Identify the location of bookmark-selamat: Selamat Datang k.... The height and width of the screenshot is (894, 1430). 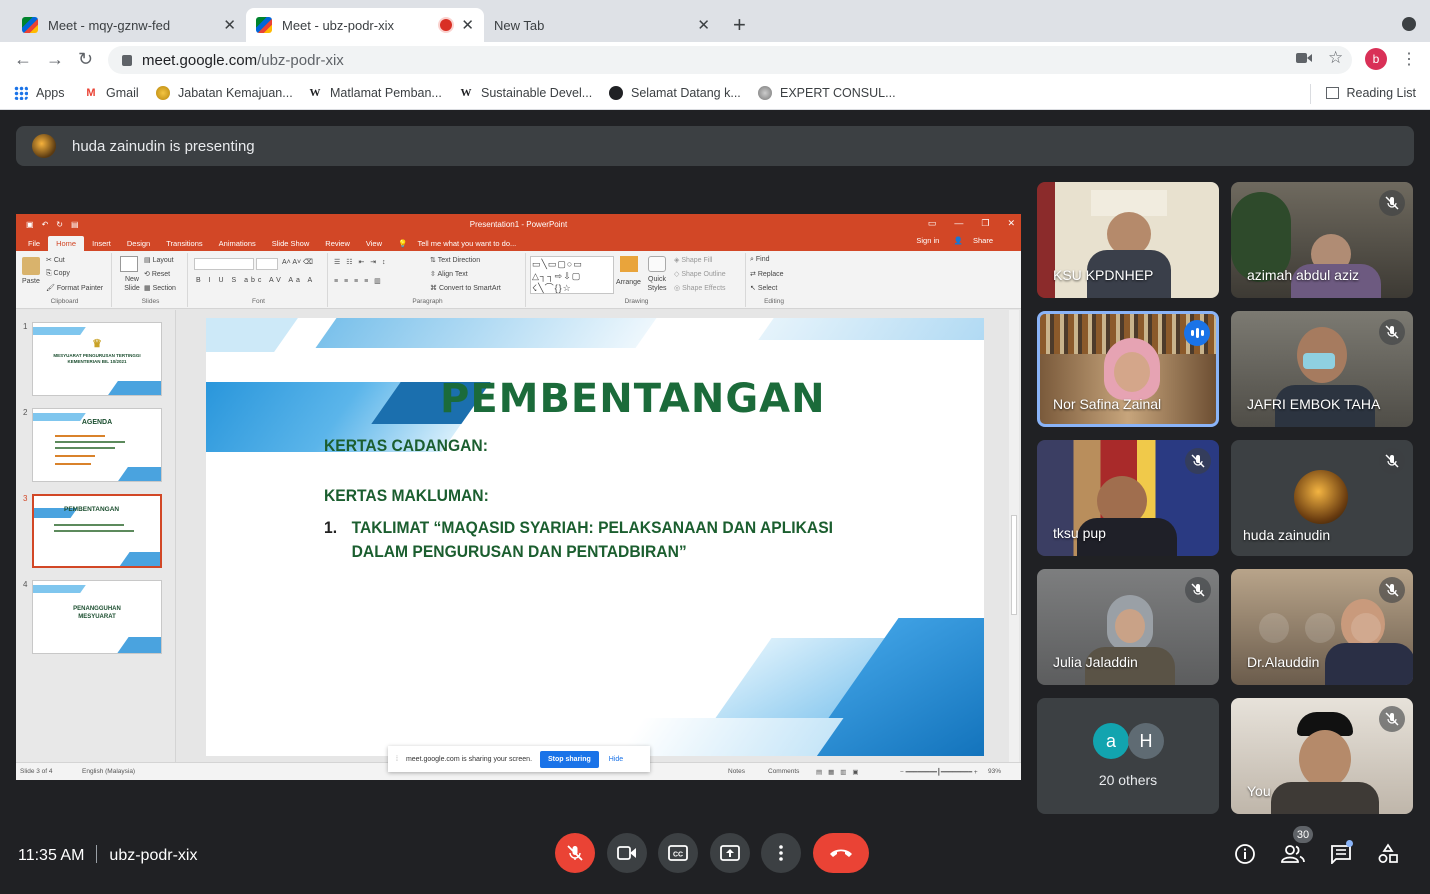
(675, 93).